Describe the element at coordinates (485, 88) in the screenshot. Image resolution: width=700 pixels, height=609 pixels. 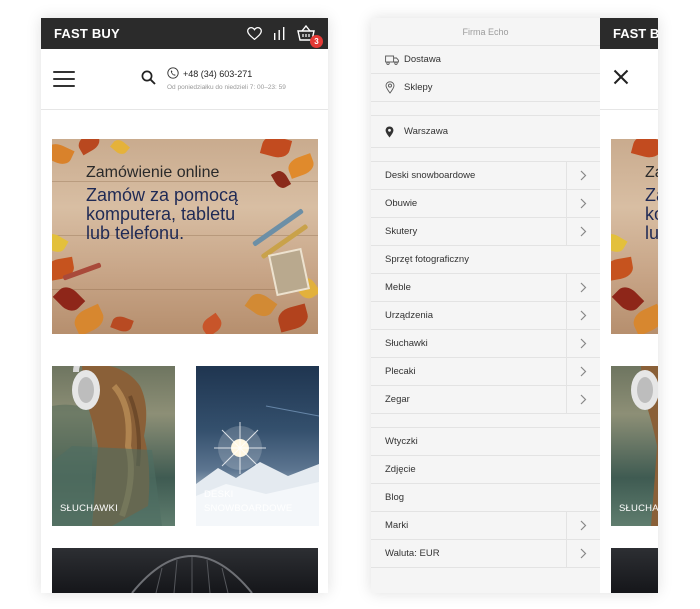
I see `menu-item-stores: Sklepy` at that location.